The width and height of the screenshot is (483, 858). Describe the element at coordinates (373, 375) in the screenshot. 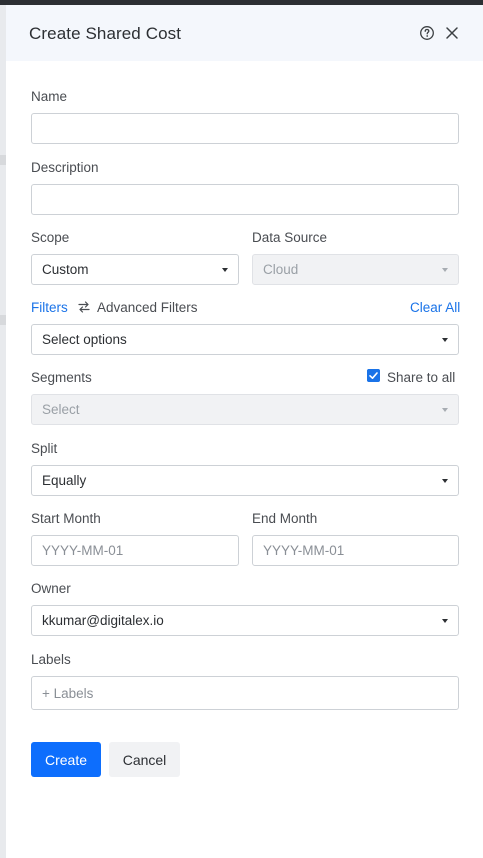

I see `share-to-all-checkbox` at that location.